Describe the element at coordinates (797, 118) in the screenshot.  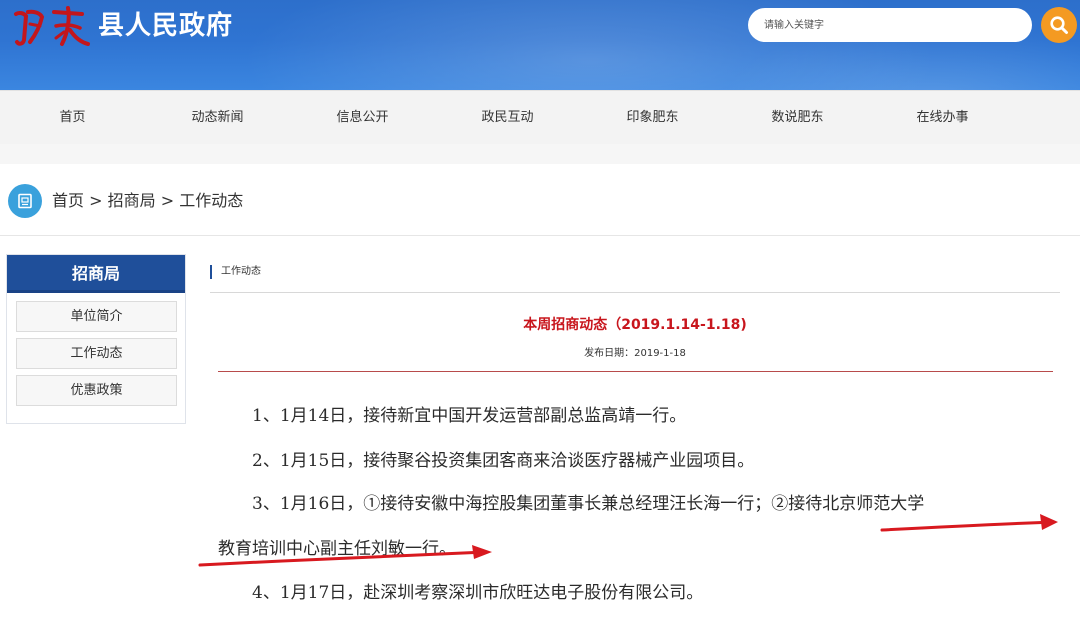
I see `nav-item-statistics: 数说肥东` at that location.